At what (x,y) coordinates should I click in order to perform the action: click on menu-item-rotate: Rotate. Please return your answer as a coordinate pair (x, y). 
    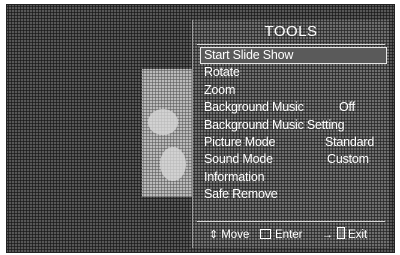
    Looking at the image, I should click on (291, 72).